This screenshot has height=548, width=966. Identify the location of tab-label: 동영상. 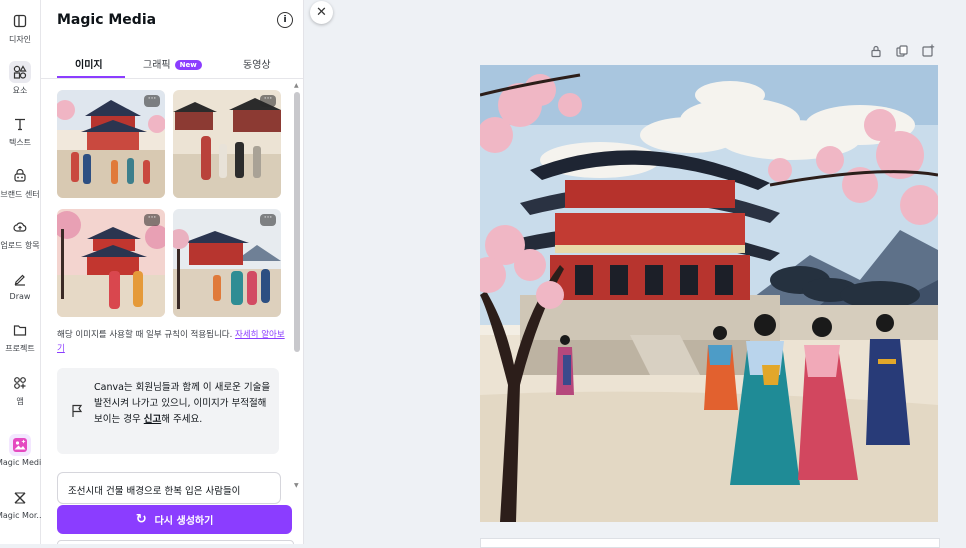
(257, 65).